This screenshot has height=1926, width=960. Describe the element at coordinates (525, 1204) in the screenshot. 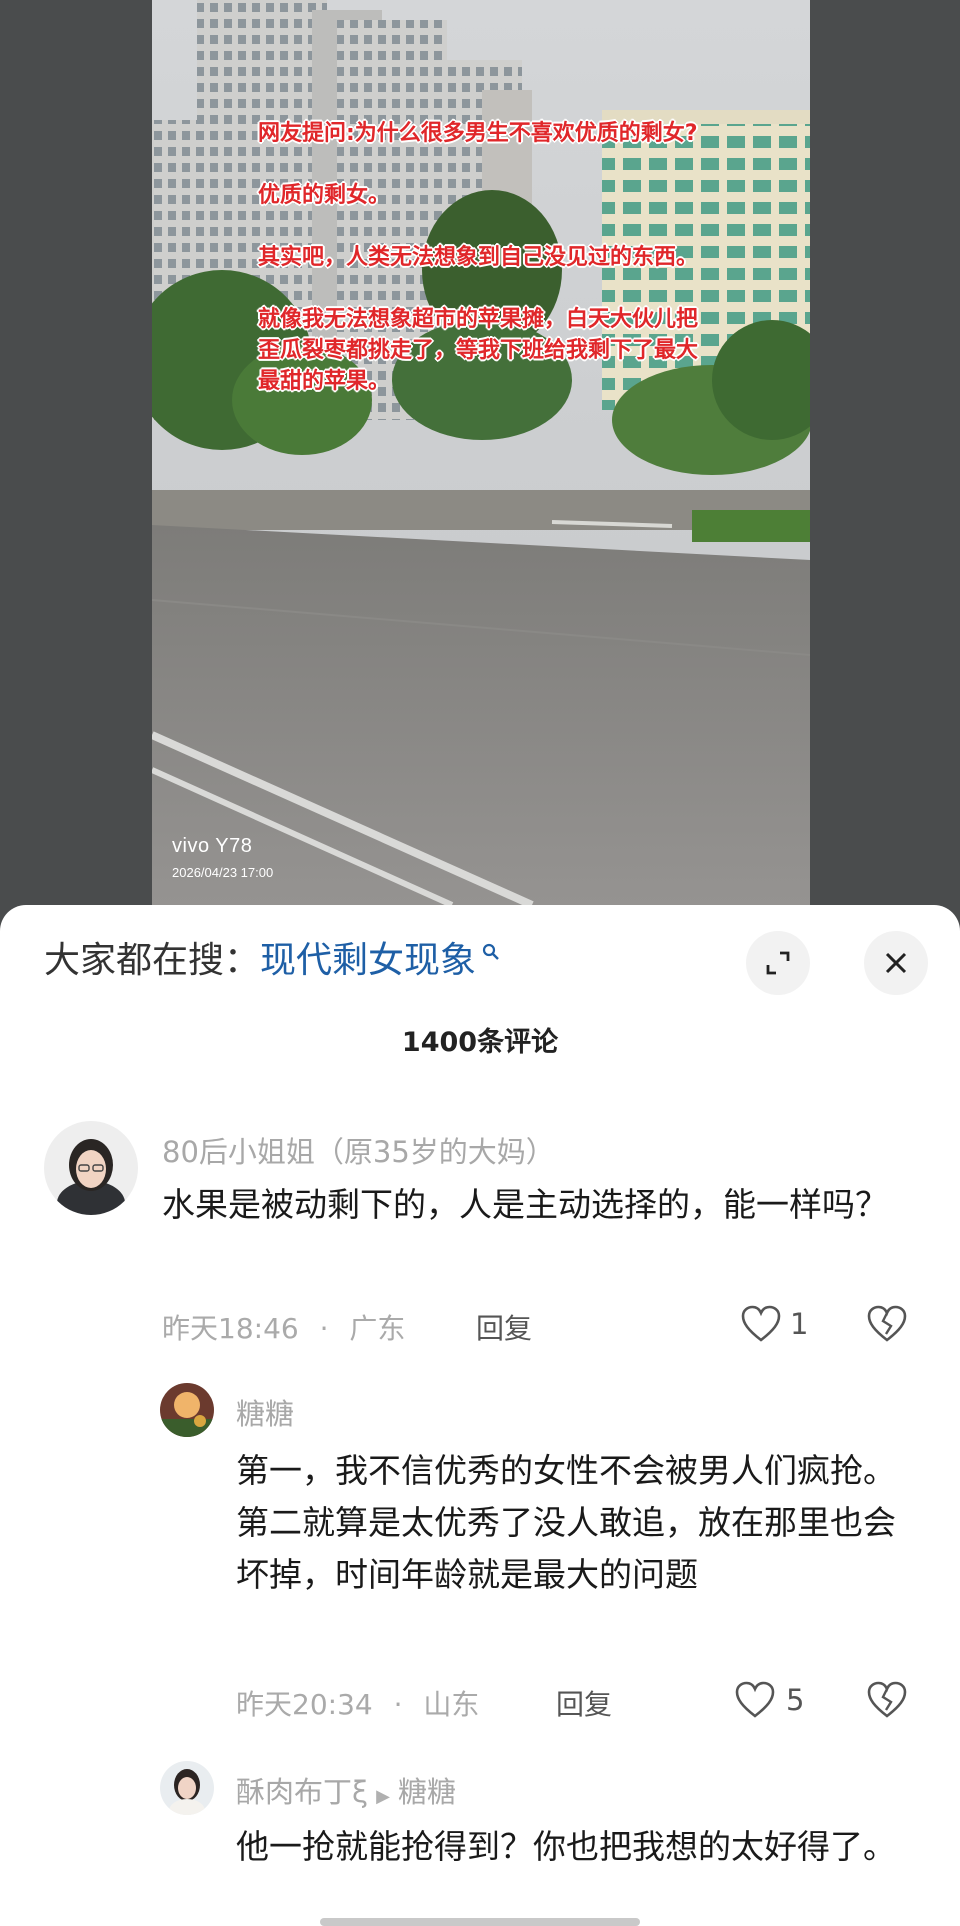

I see `comment-text: 水果是被动剩下的，人是主动选择的，能一样吗？` at that location.